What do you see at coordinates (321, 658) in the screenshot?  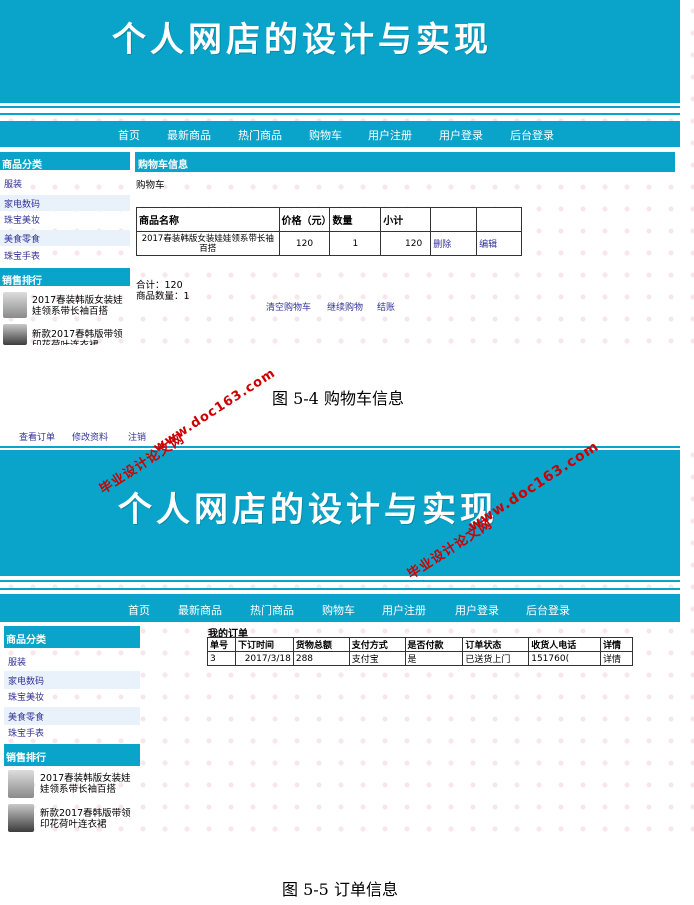 I see `order-total: 288` at bounding box center [321, 658].